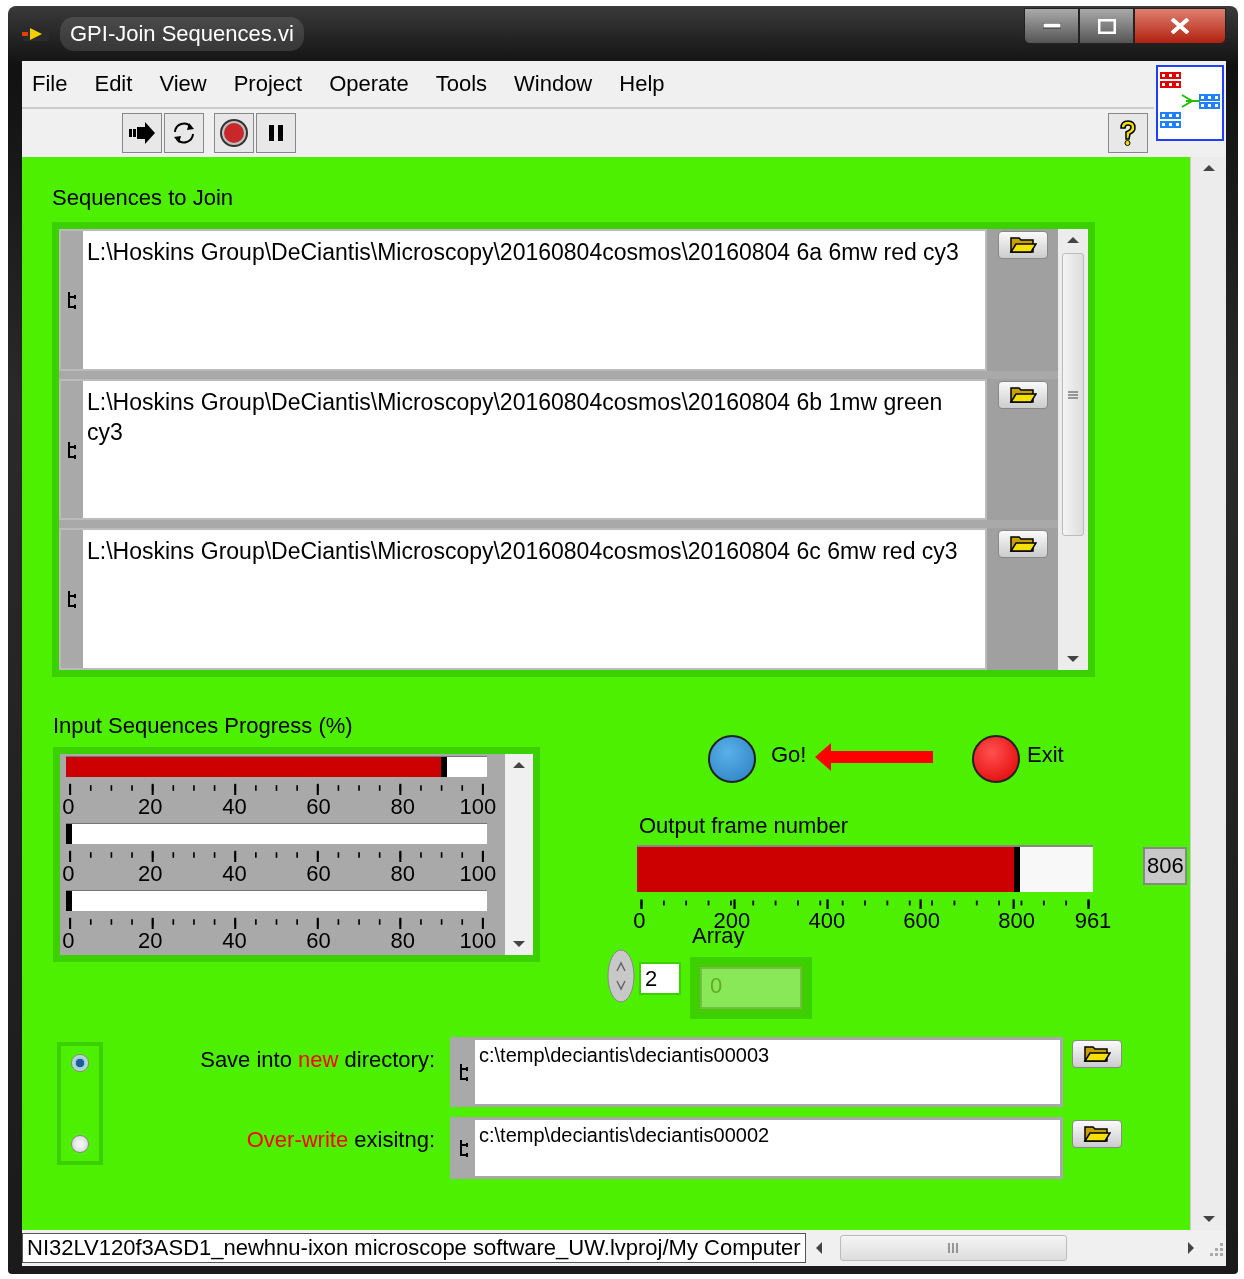  I want to click on scale-label: 600, so click(922, 921).